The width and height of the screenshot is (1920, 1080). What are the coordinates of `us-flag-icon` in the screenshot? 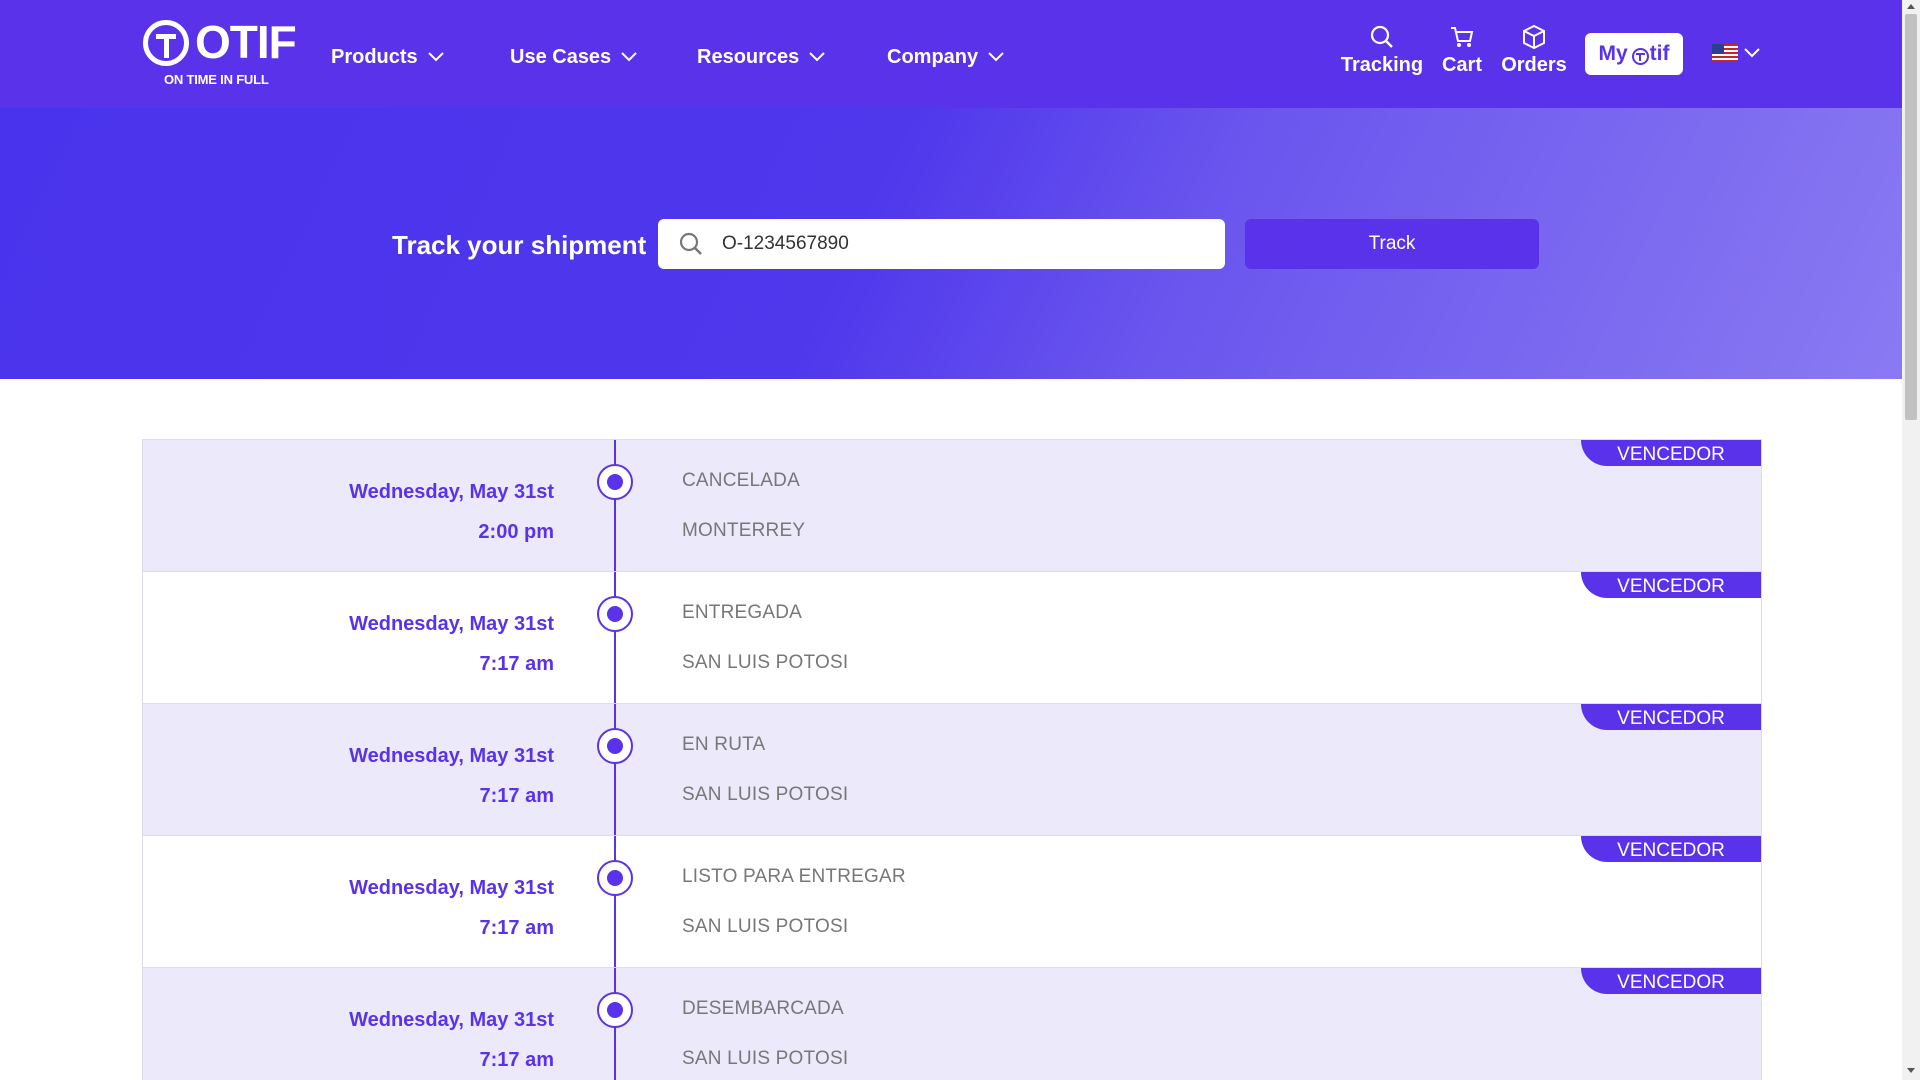 It's located at (1725, 53).